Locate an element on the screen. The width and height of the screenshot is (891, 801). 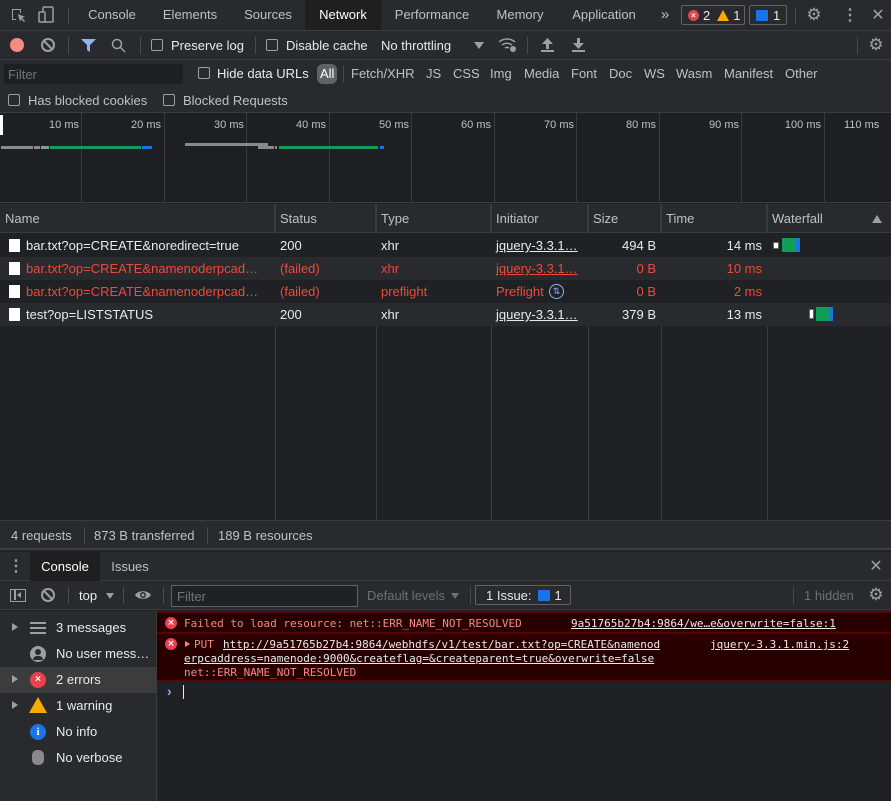
tab-performance: Performance is located at coordinates (432, 15).